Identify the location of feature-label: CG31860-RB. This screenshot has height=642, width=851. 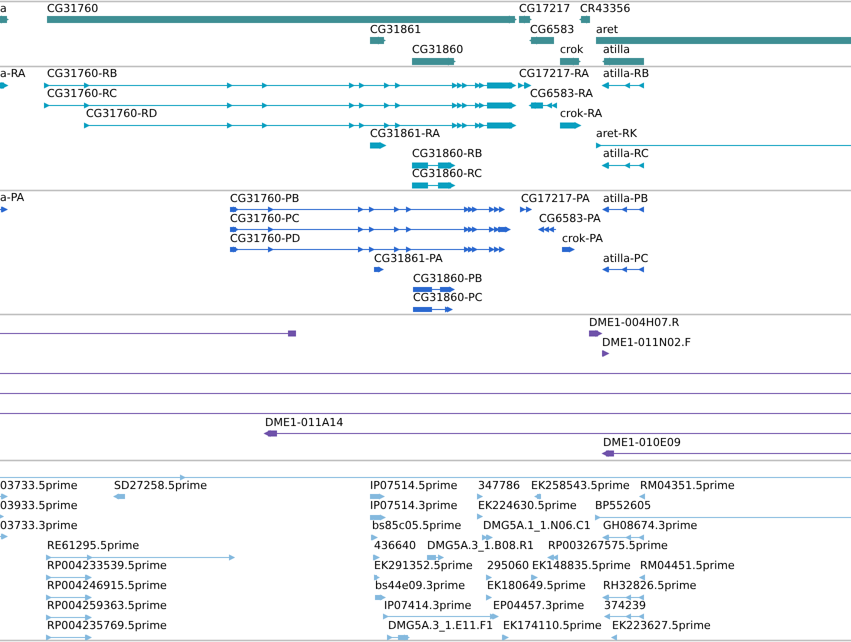
(447, 153).